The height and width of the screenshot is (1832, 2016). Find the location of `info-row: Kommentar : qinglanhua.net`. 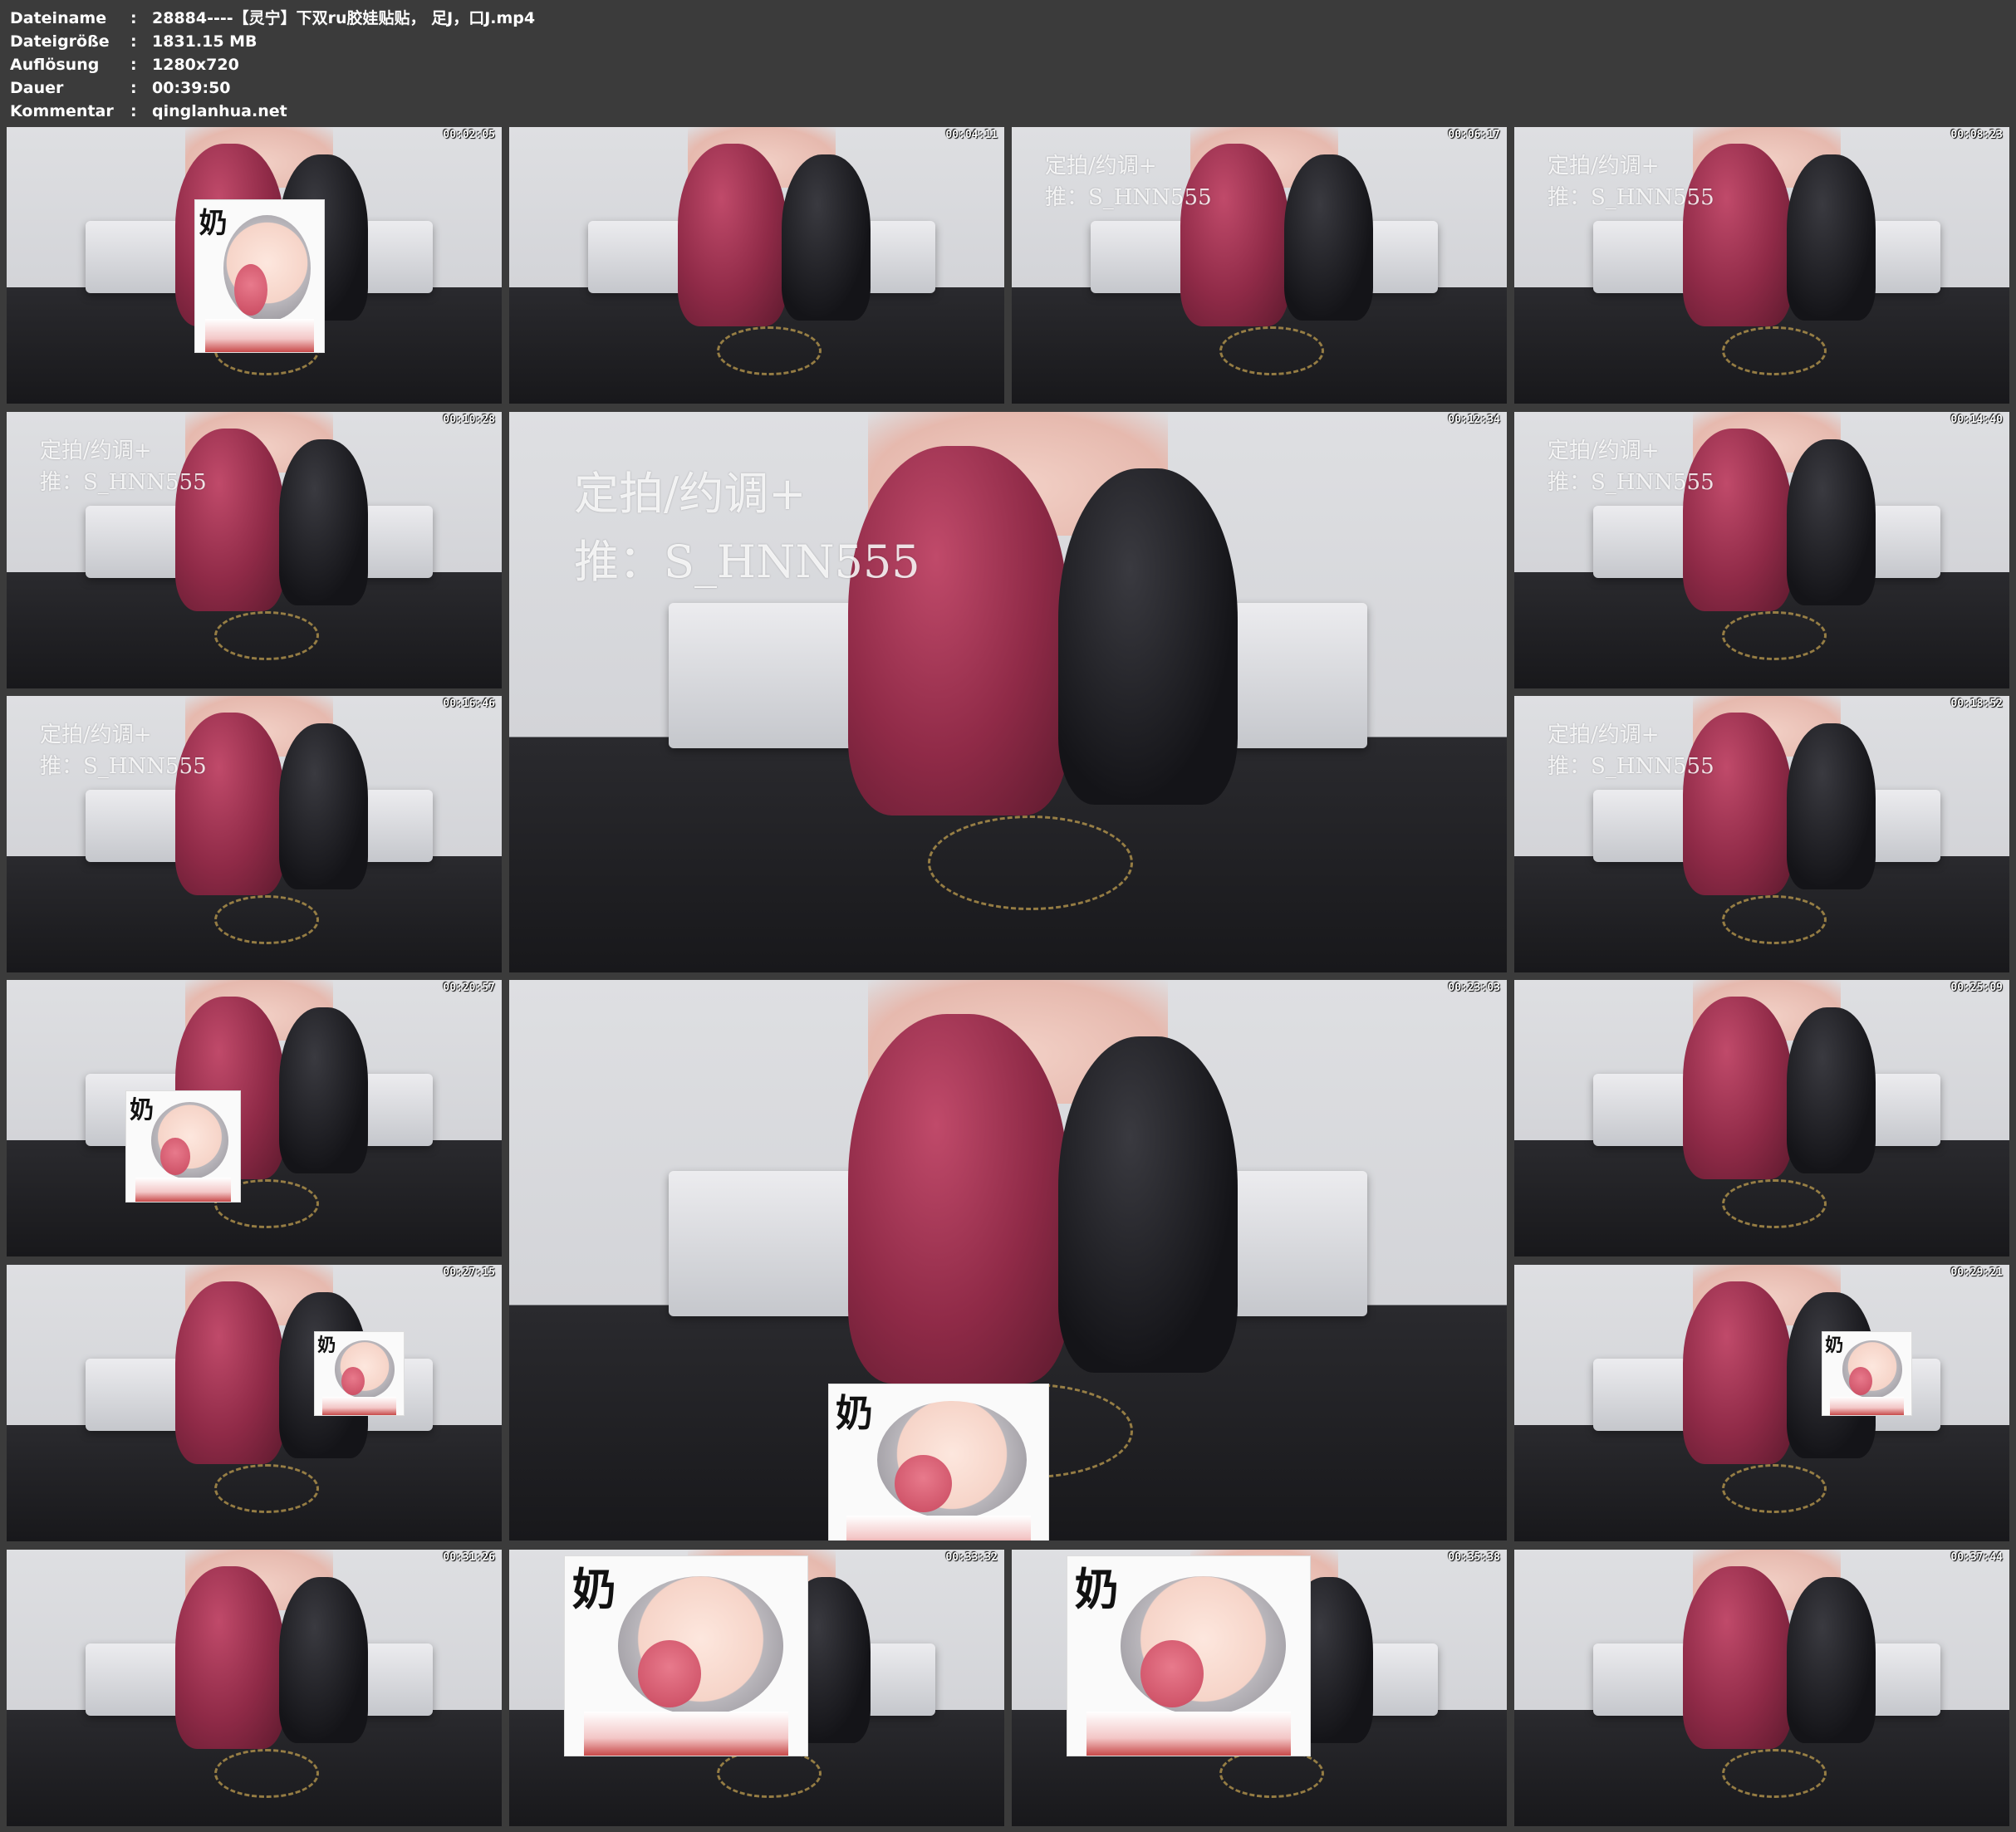

info-row: Kommentar : qinglanhua.net is located at coordinates (272, 111).